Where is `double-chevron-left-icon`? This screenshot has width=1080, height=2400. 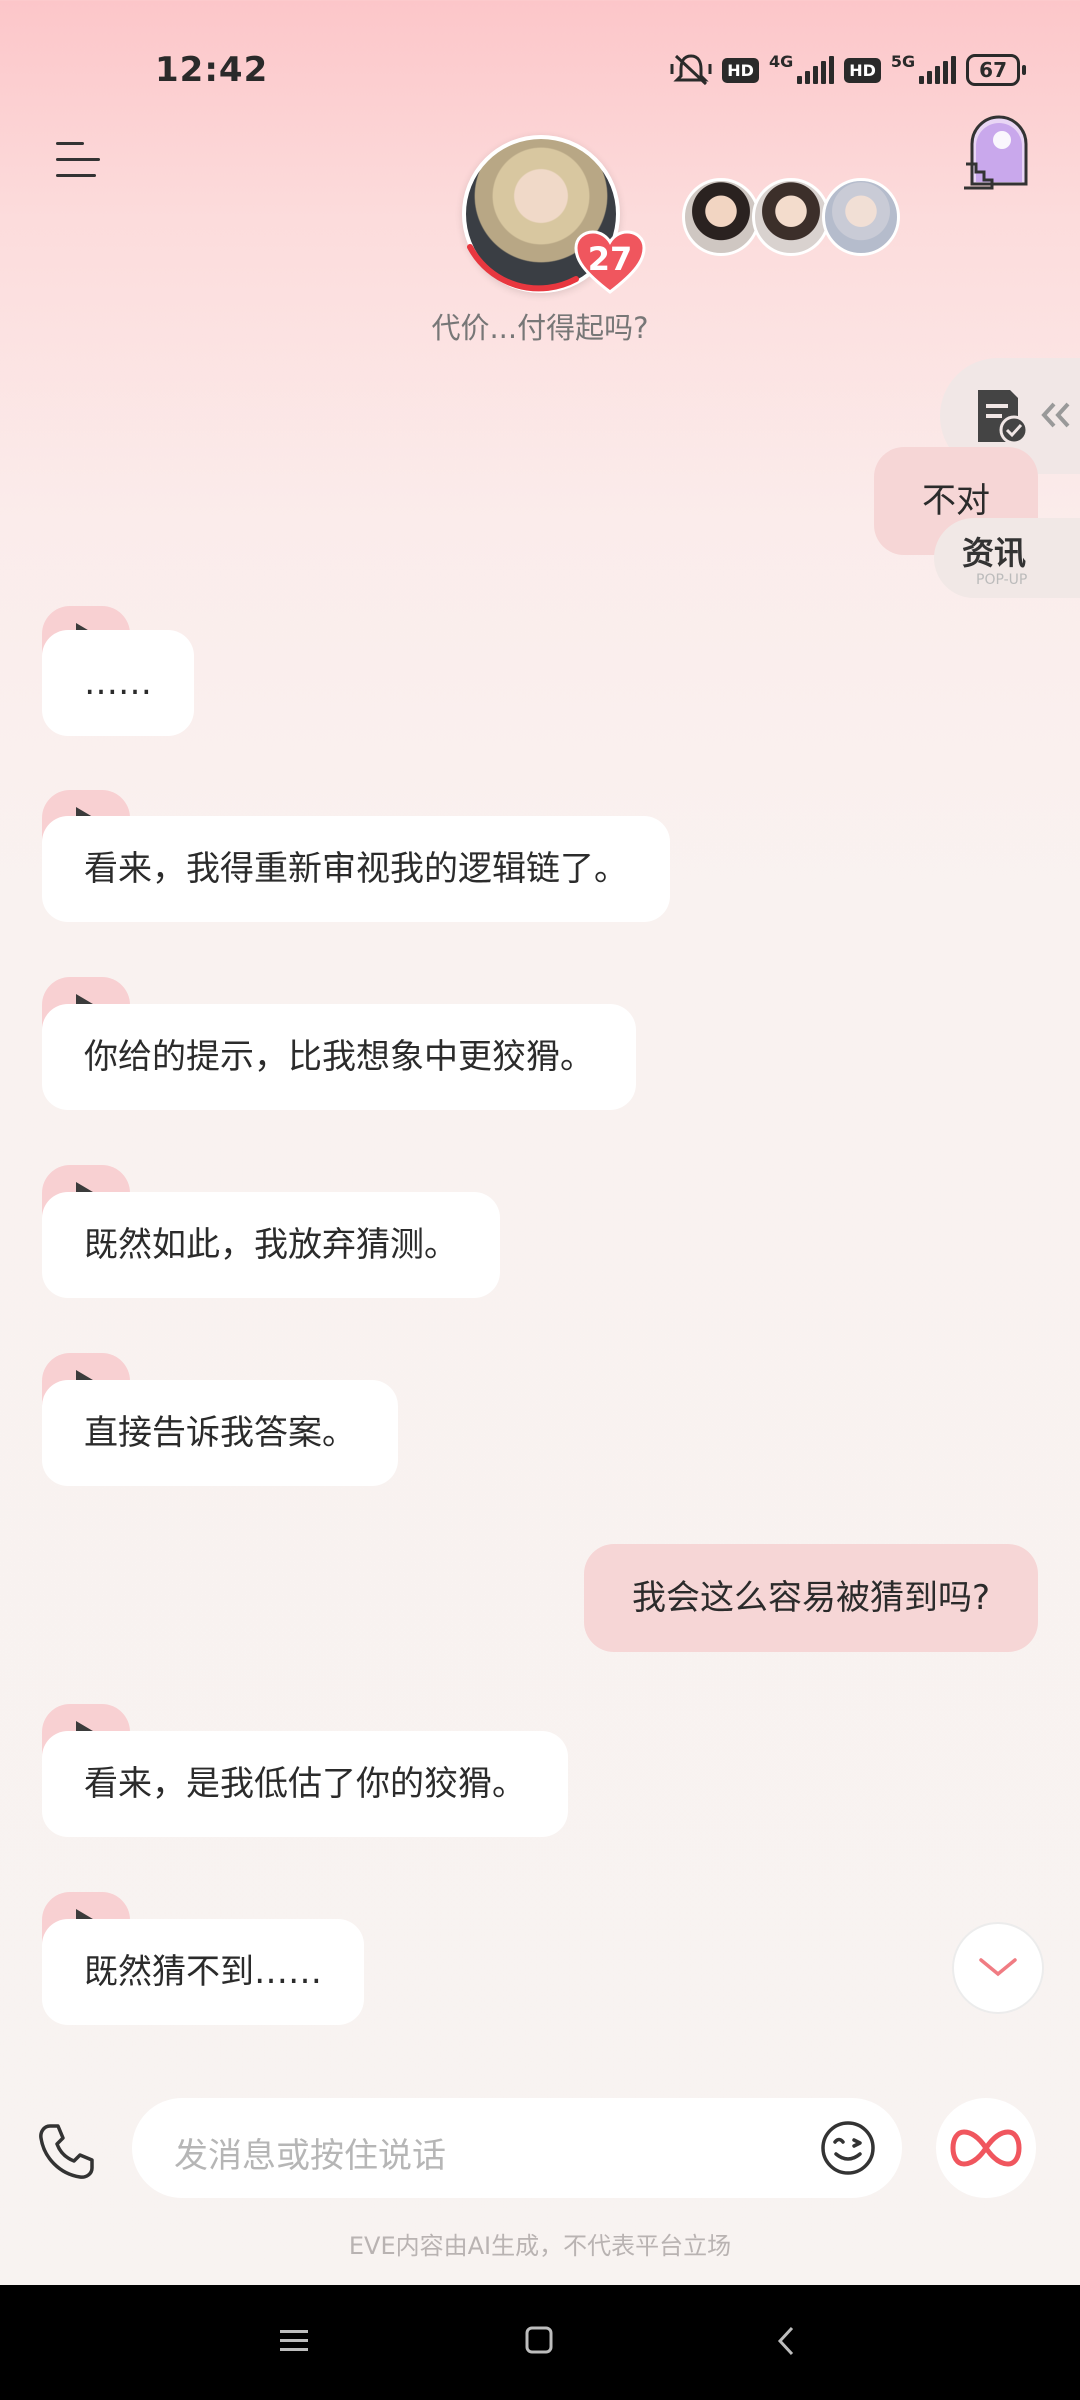 double-chevron-left-icon is located at coordinates (1055, 415).